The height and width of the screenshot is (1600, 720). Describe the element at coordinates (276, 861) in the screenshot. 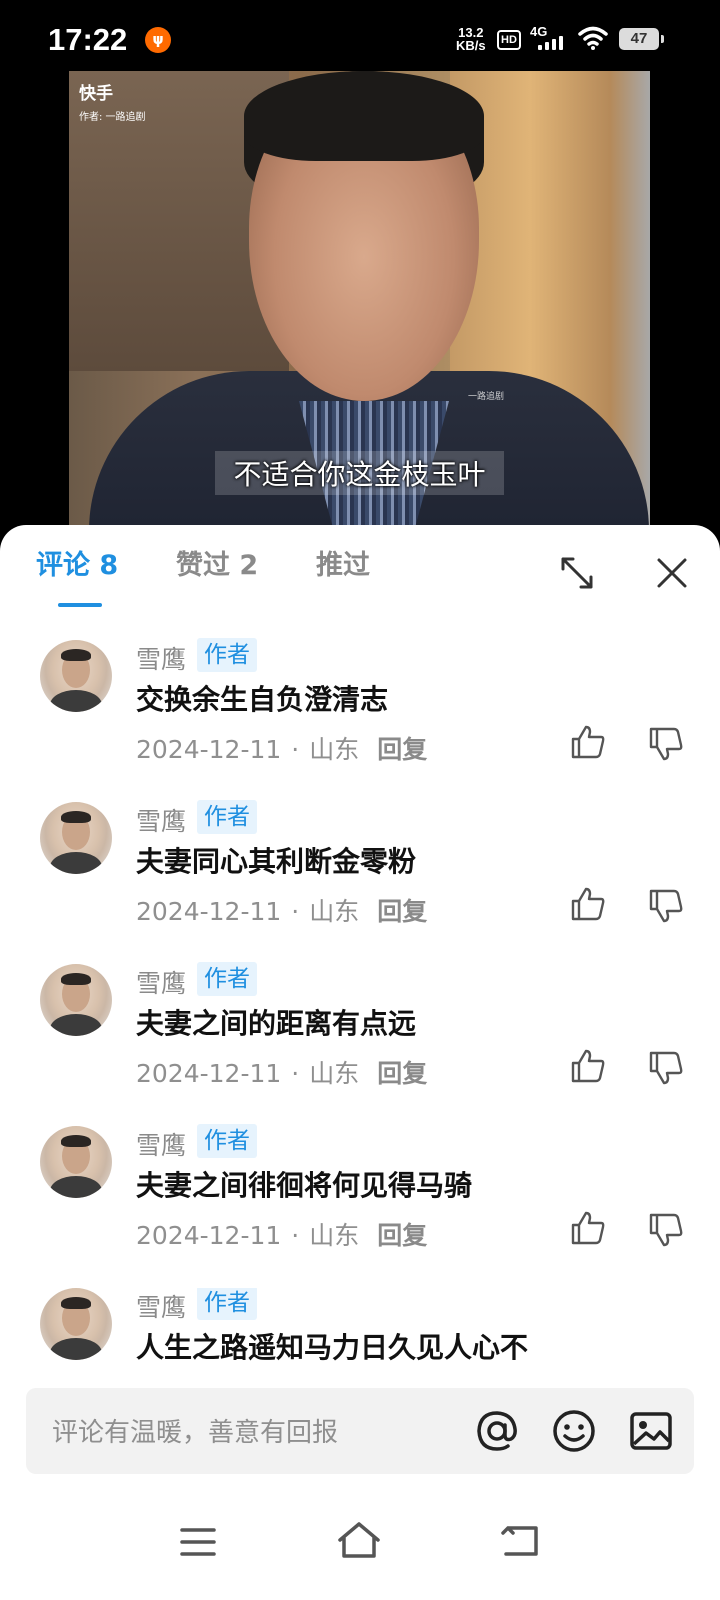

I see `comment-text: 夫妻同心其利断金零粉` at that location.